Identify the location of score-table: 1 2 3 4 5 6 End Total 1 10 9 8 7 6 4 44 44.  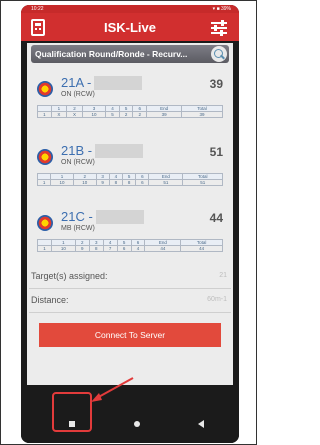
(130, 245).